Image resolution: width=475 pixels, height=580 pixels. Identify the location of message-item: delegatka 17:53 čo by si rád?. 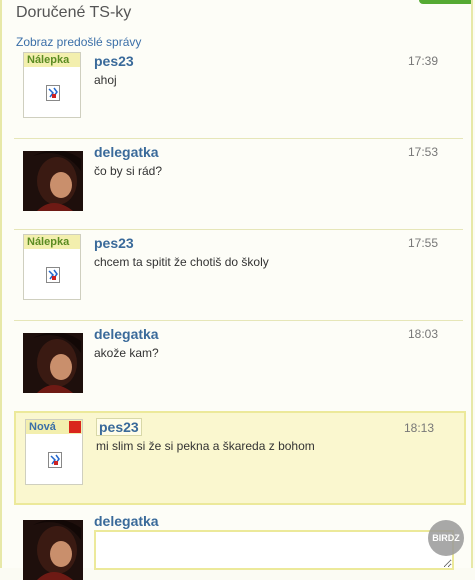
(240, 186).